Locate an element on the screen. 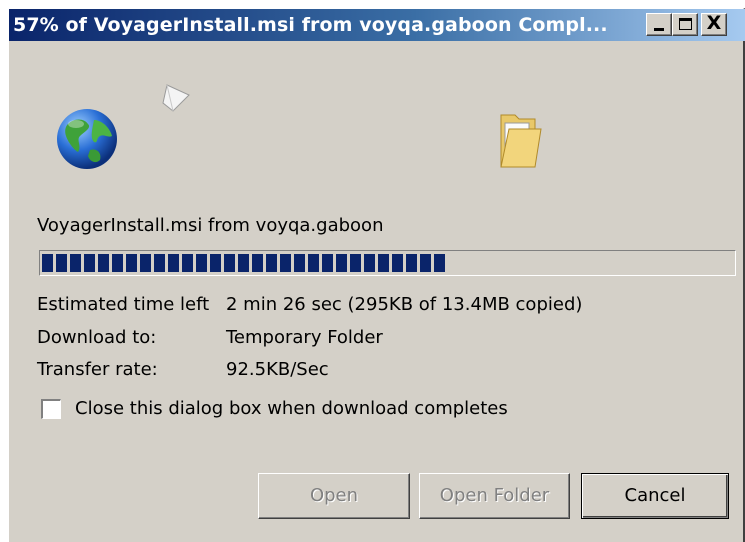  download-to-value: Temporary Folder is located at coordinates (304, 337).